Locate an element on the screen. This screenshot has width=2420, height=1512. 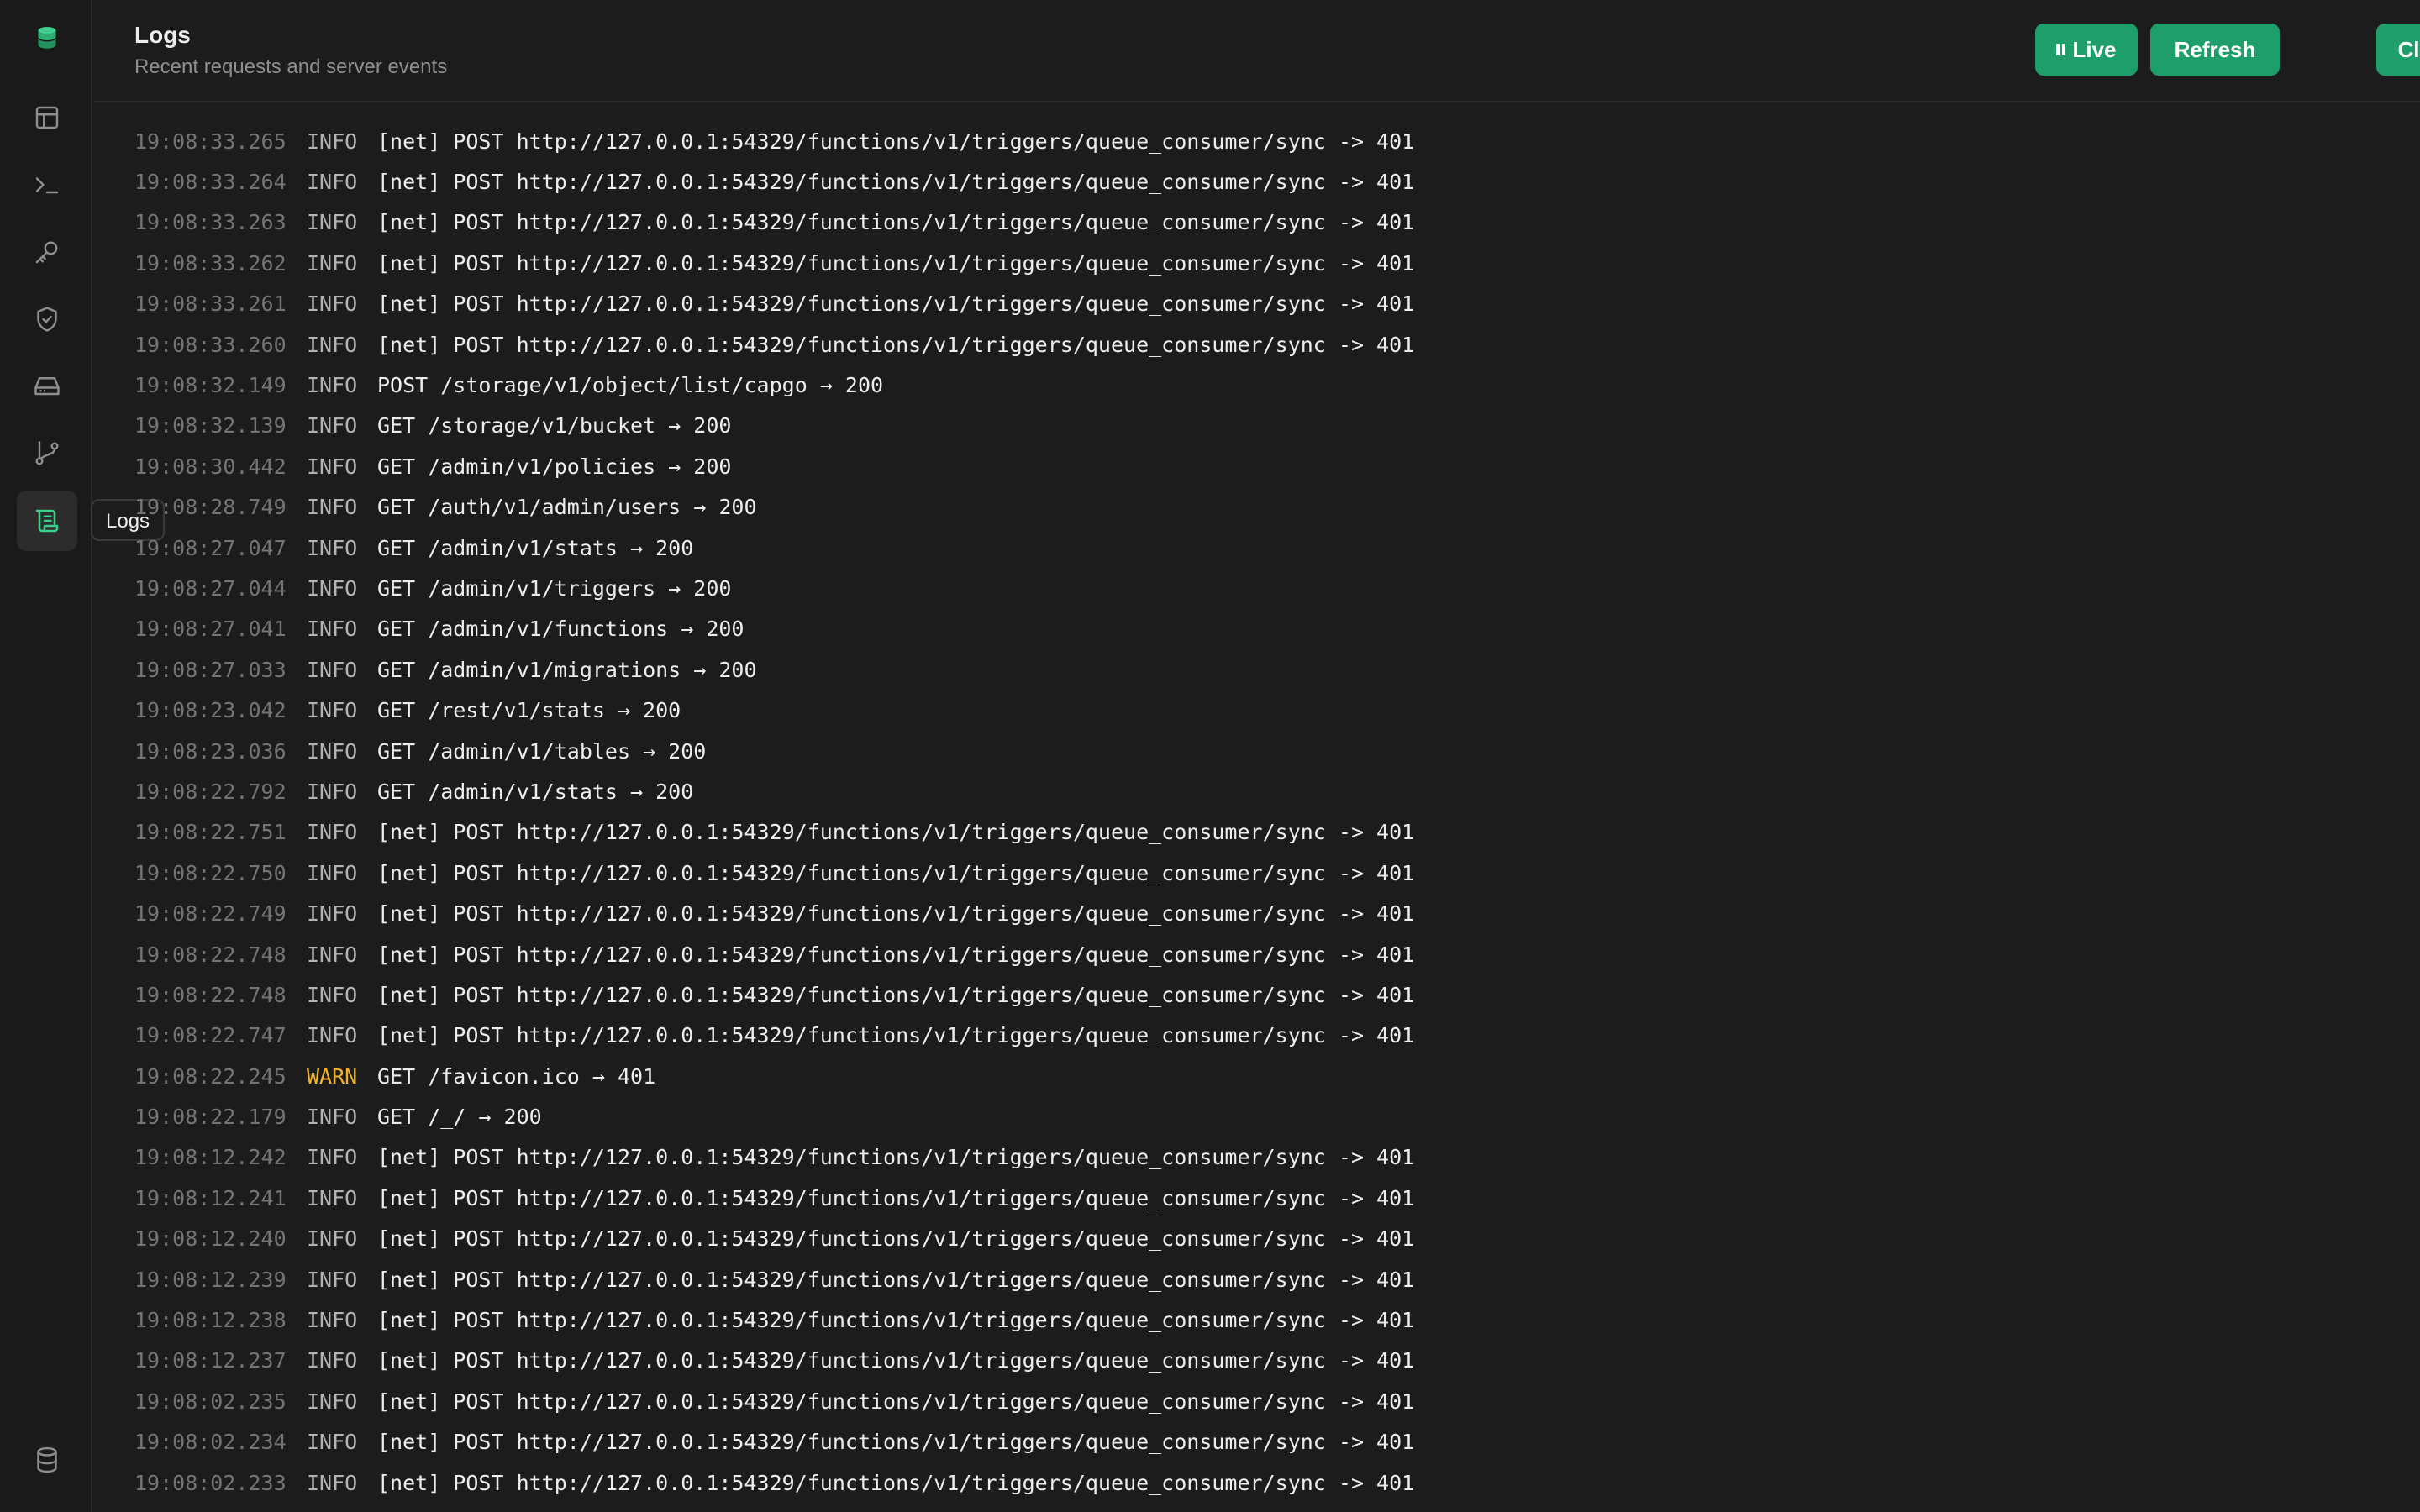
refresh-button-label: Refresh is located at coordinates (2215, 49).